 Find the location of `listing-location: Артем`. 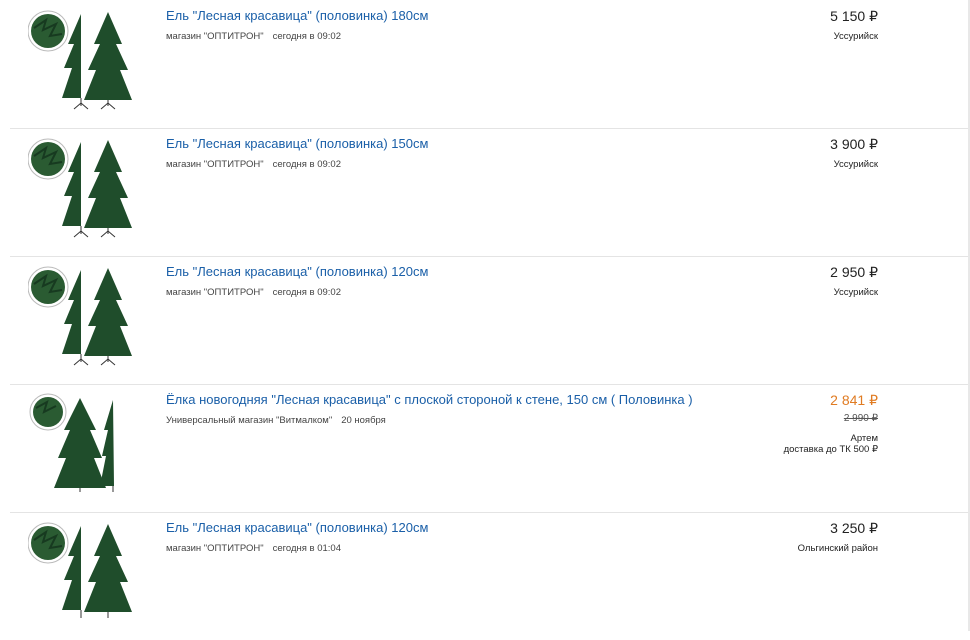

listing-location: Артем is located at coordinates (864, 438).